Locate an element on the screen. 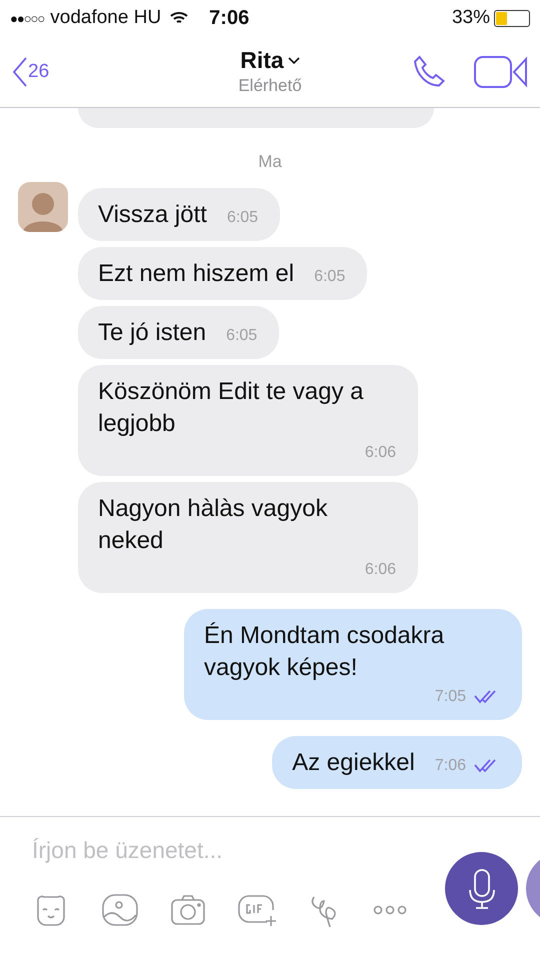 The height and width of the screenshot is (960, 540). video-camera-icon is located at coordinates (501, 71).